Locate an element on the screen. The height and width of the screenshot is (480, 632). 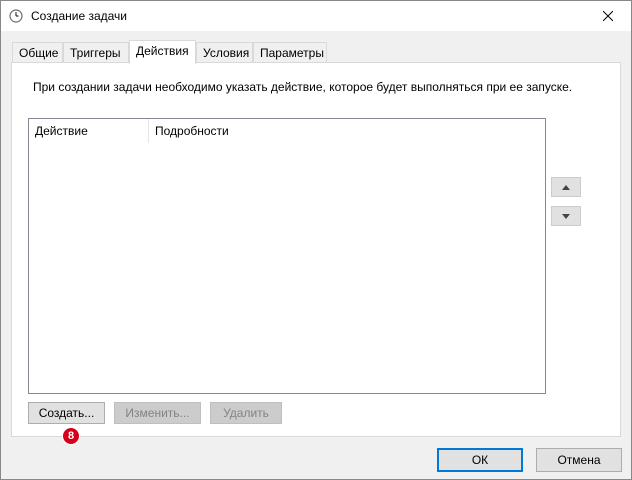
column-header-action: Действие is located at coordinates (89, 131).